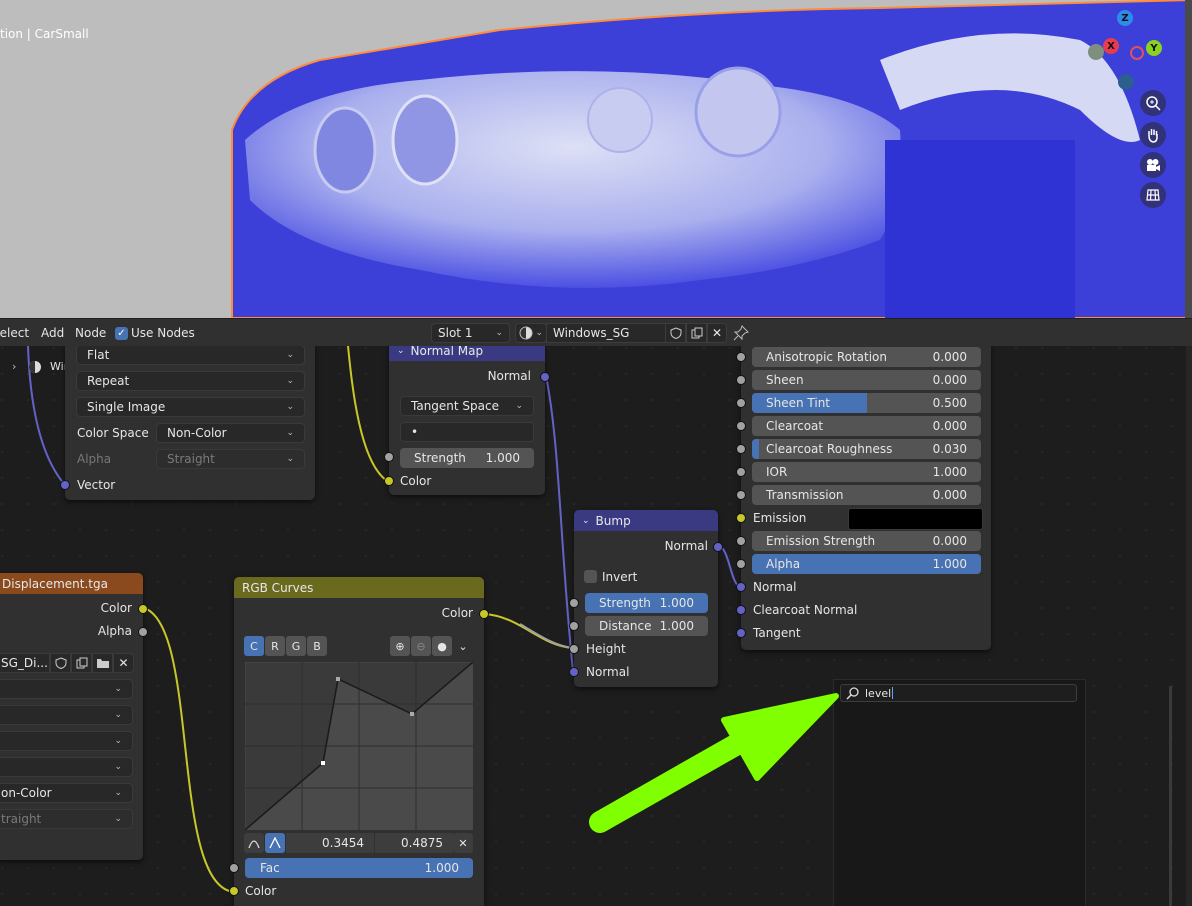  What do you see at coordinates (1126, 82) in the screenshot?
I see `gizmo-neg-z-axis` at bounding box center [1126, 82].